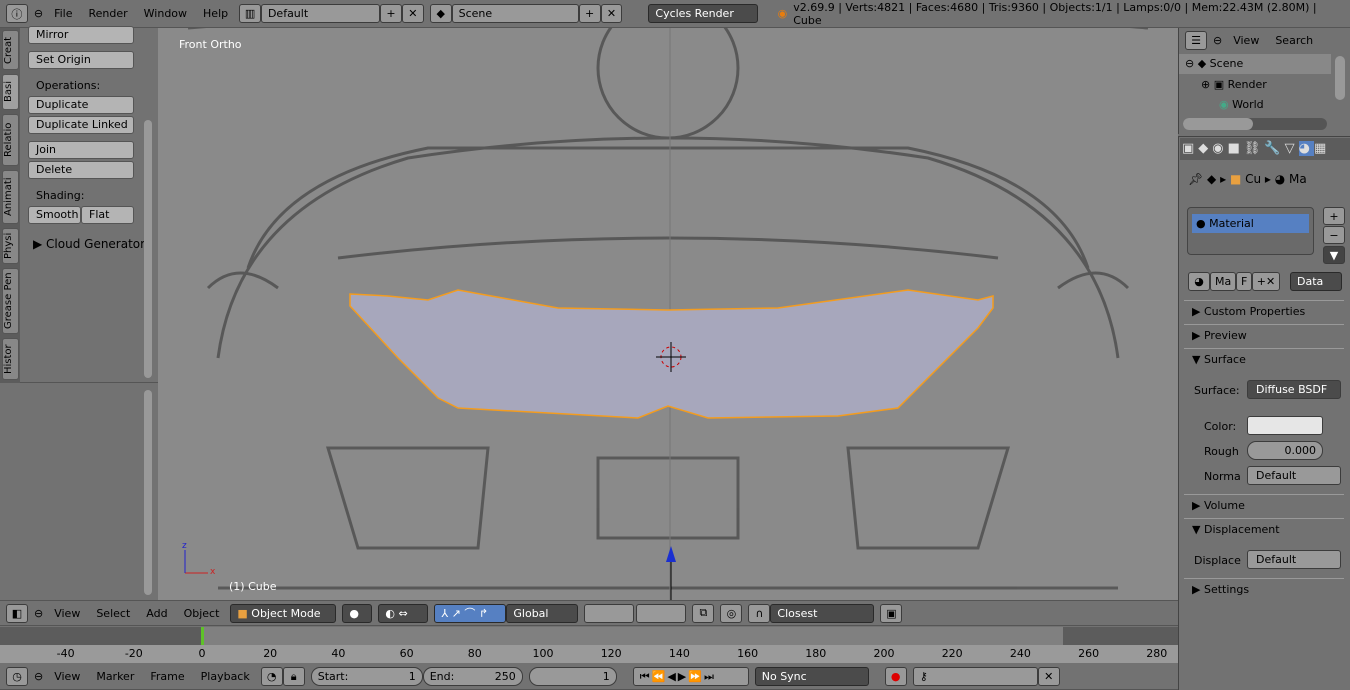  Describe the element at coordinates (148, 492) in the screenshot. I see `lower-scrollbar` at that location.